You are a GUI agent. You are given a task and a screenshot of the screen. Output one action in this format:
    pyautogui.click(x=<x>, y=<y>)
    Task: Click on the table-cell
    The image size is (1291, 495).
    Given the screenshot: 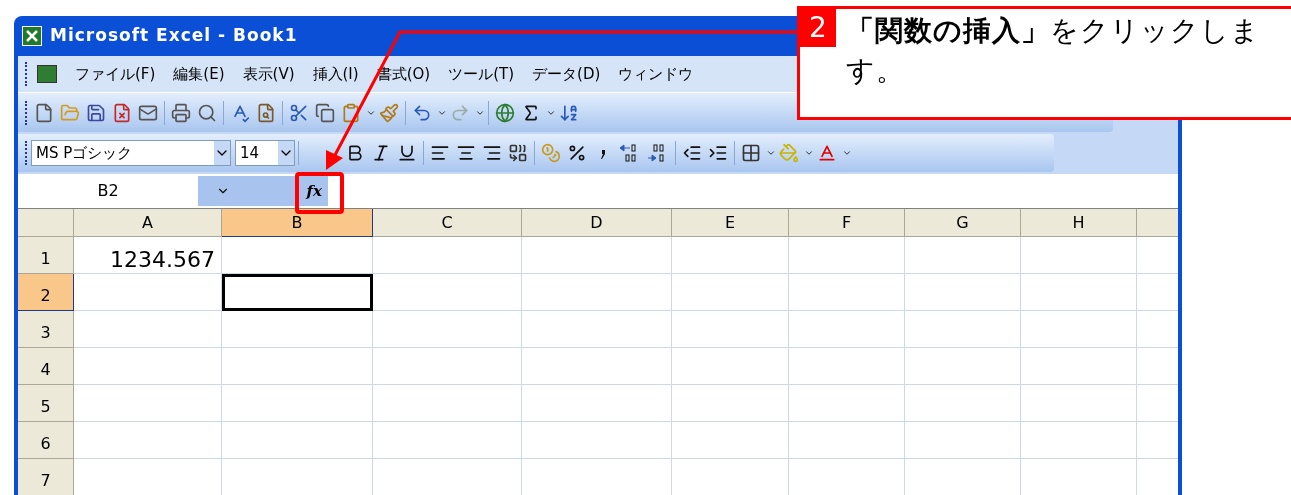 What is the action you would take?
    pyautogui.click(x=297, y=292)
    